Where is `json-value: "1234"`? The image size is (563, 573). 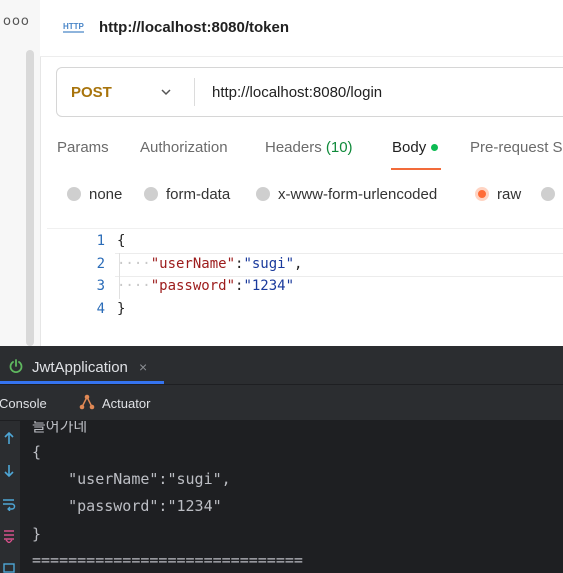
json-value: "1234" is located at coordinates (269, 286).